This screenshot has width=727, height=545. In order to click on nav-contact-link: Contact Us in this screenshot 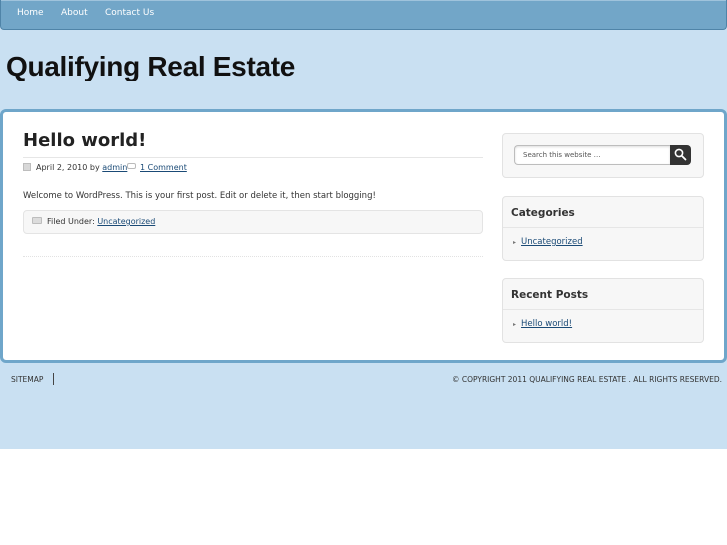, I will do `click(129, 13)`.